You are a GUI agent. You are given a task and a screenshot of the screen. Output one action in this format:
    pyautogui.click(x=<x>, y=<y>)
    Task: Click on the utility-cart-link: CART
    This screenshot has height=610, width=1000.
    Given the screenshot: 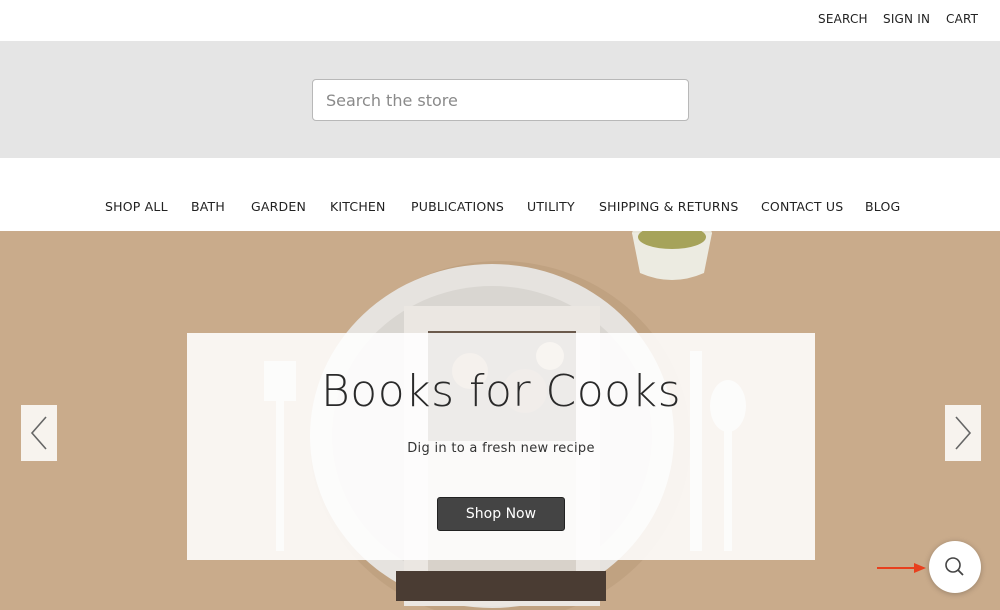 What is the action you would take?
    pyautogui.click(x=962, y=19)
    